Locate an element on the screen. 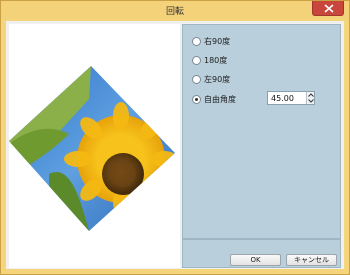  ok-button: OK is located at coordinates (255, 260).